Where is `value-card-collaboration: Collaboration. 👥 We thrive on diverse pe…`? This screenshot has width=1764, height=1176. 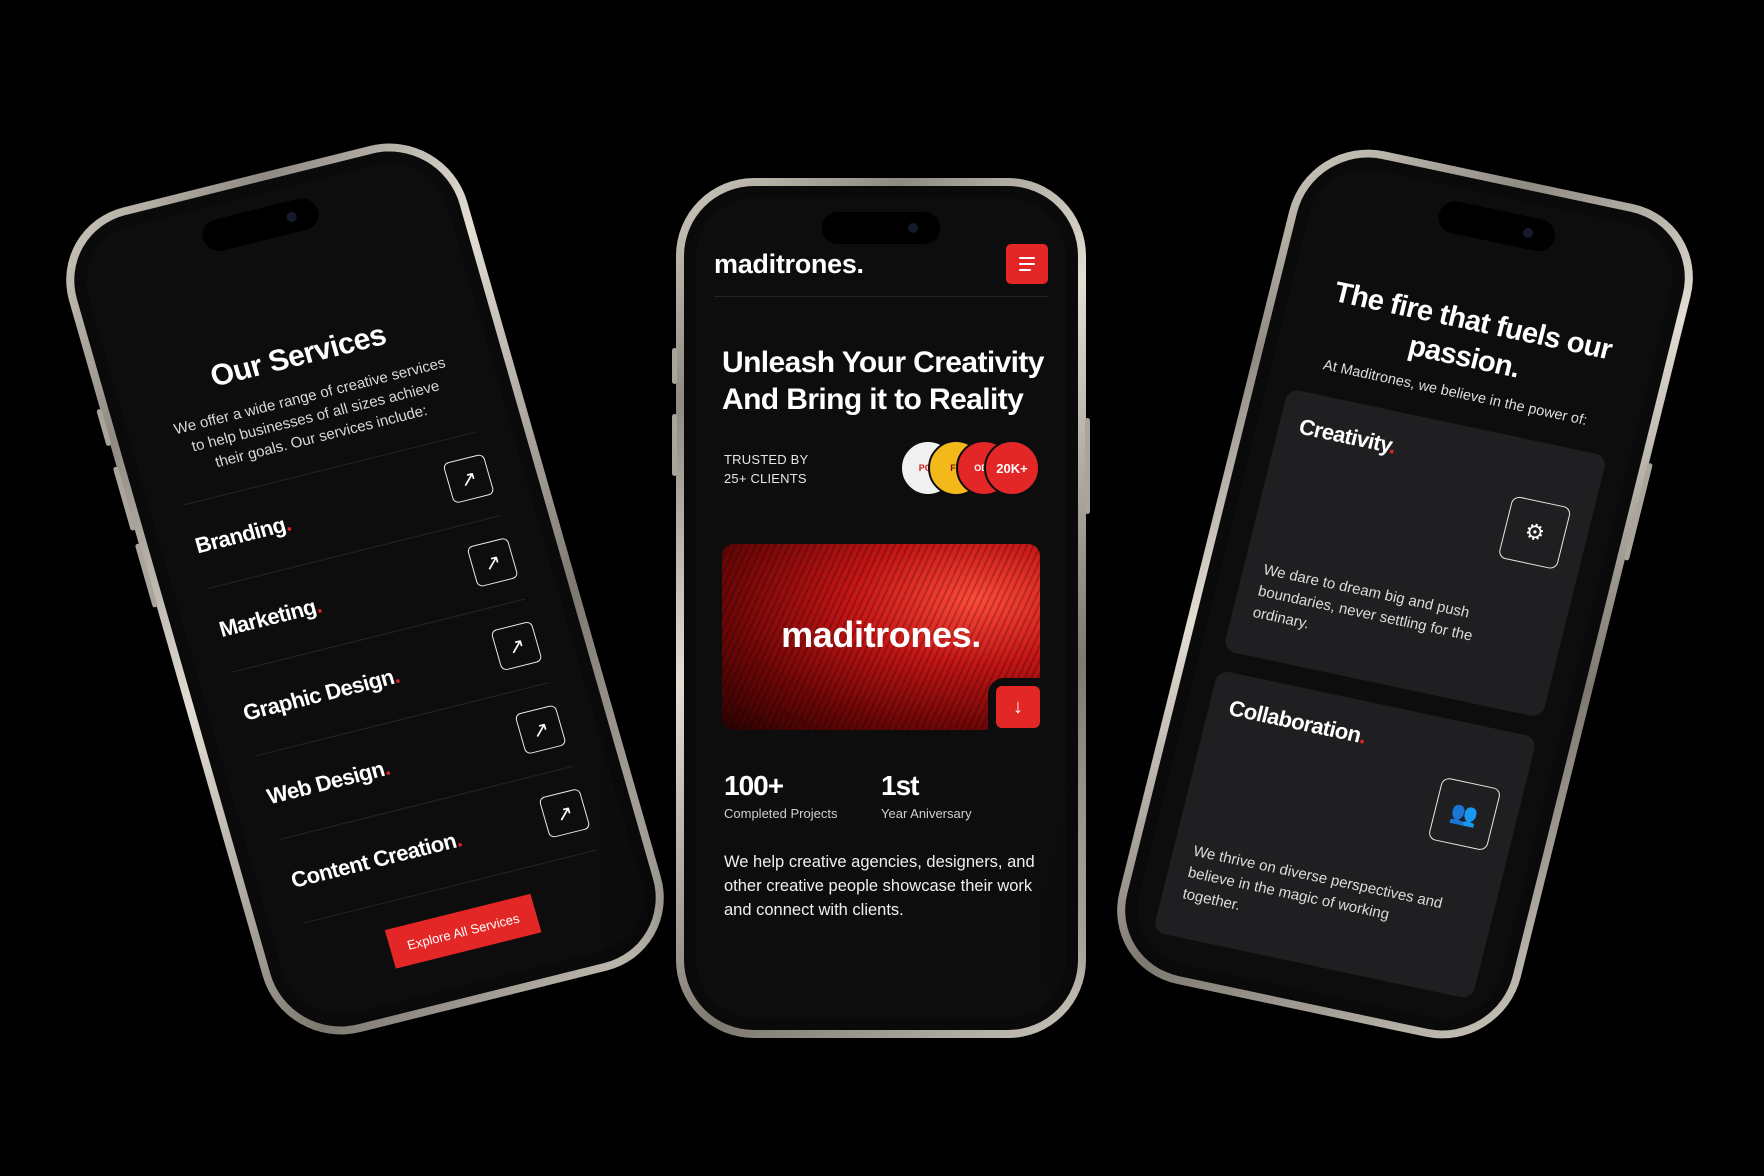
value-card-collaboration: Collaboration. 👥 We thrive on diverse pe… is located at coordinates (1345, 834).